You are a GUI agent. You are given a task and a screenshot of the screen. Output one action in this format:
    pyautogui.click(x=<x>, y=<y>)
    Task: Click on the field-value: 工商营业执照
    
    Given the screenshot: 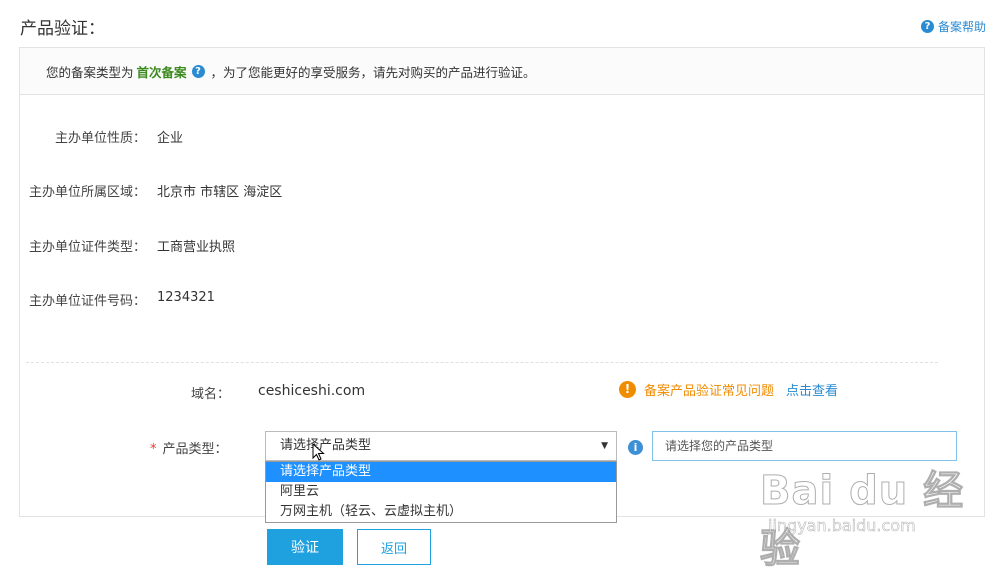 What is the action you would take?
    pyautogui.click(x=196, y=247)
    